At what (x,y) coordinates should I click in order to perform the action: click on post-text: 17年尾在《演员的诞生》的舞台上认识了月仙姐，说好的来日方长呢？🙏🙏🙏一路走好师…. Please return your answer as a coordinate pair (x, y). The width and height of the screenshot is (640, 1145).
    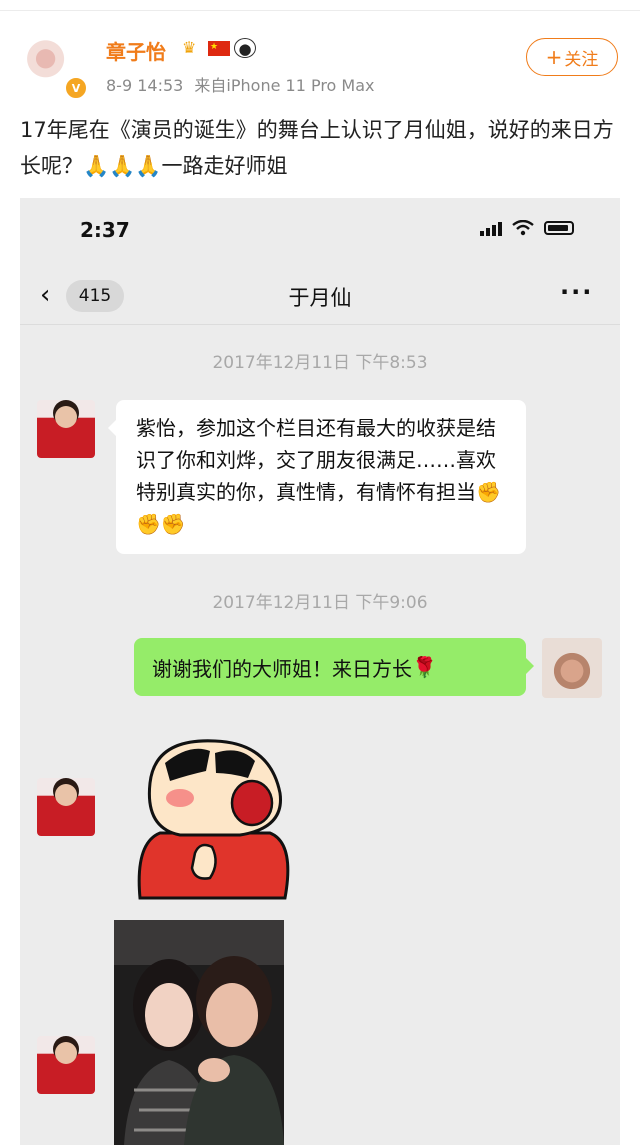
    Looking at the image, I should click on (320, 148).